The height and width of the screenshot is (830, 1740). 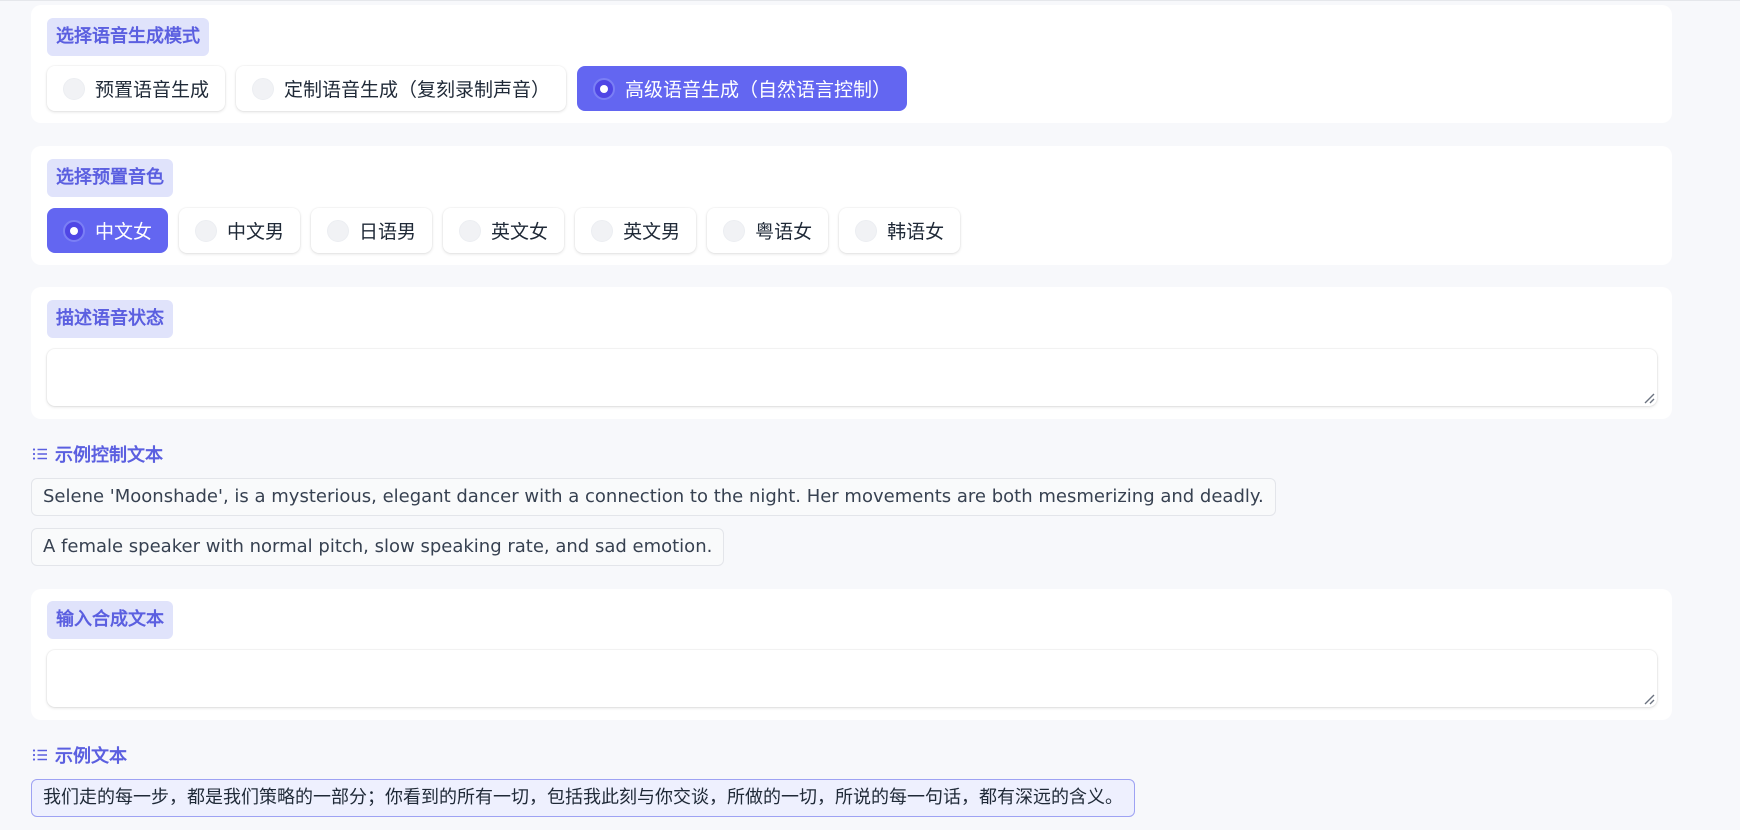 I want to click on voice-option-en-male: 英文男, so click(x=636, y=230).